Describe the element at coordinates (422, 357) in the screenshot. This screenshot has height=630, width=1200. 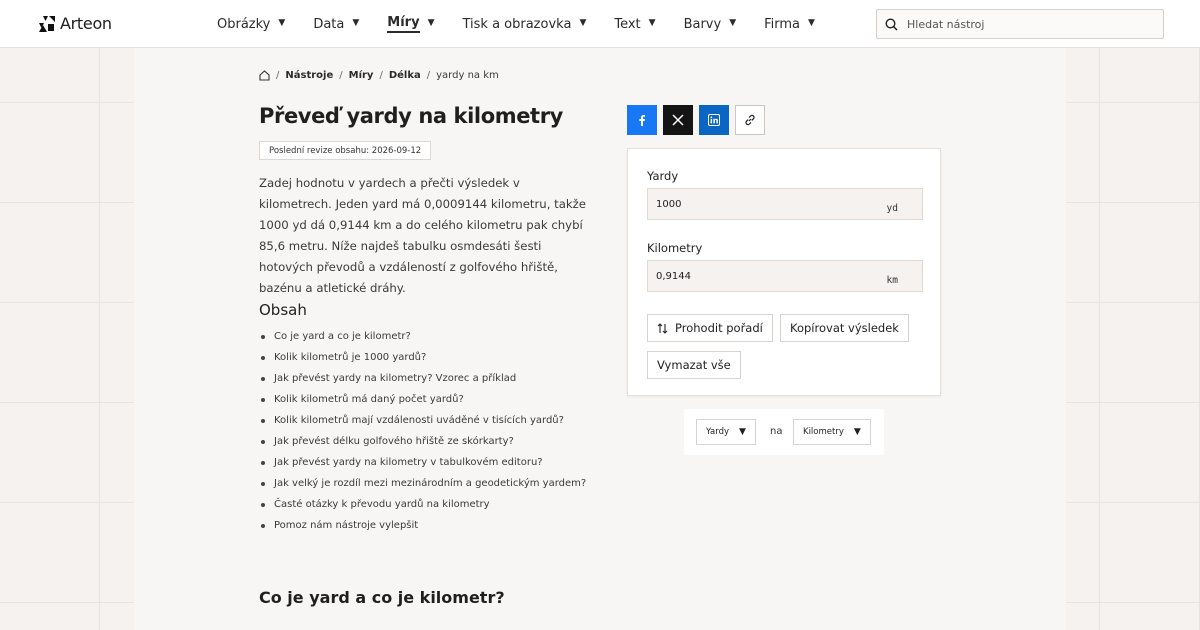
I see `toc-item: Kolik kilometrů je 1000 yardů?` at that location.